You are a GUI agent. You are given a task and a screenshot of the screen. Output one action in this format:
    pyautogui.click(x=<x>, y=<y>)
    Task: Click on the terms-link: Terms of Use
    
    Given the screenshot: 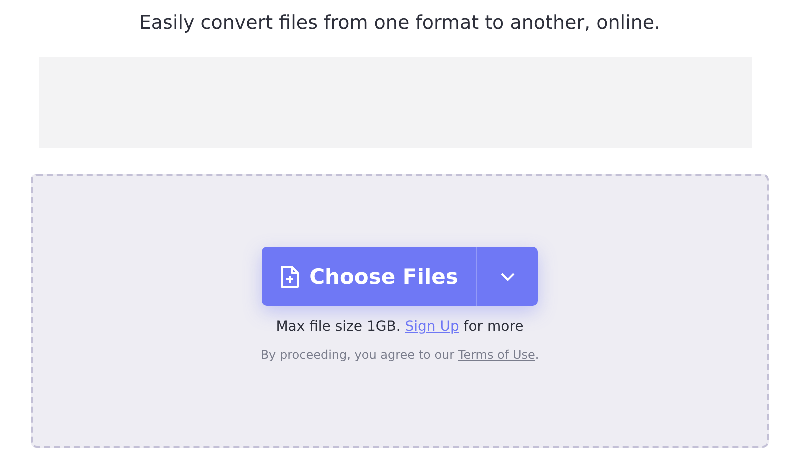 What is the action you would take?
    pyautogui.click(x=497, y=355)
    